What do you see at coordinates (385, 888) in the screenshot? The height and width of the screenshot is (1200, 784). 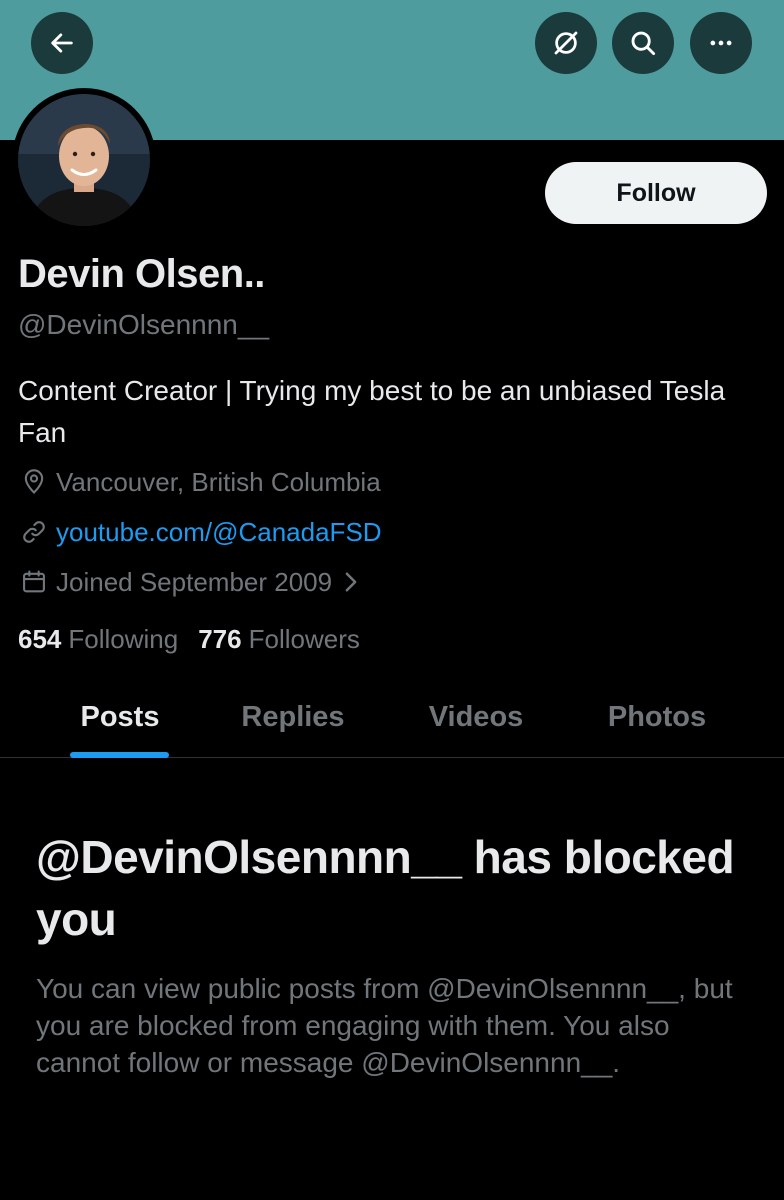 I see `blocked-title: @DevinOlsennnn__ has blocked you` at bounding box center [385, 888].